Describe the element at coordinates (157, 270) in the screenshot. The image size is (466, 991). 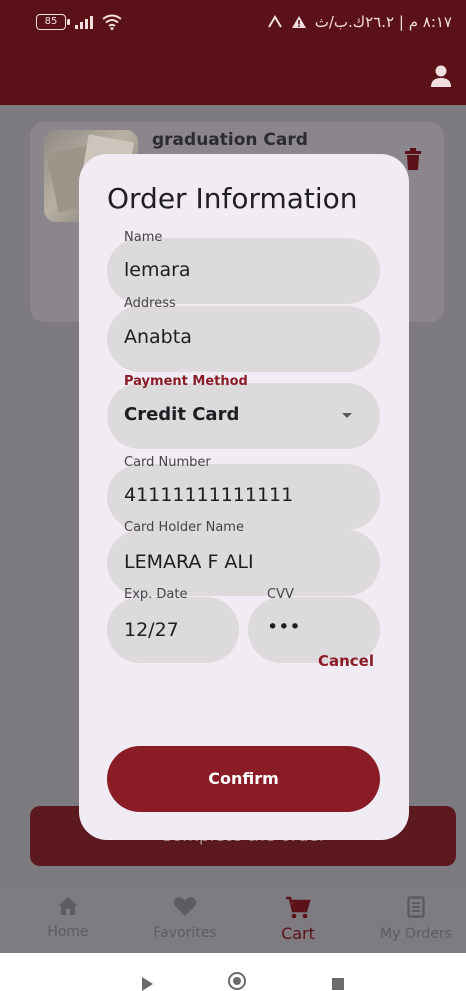
I see `name-value: lemara` at that location.